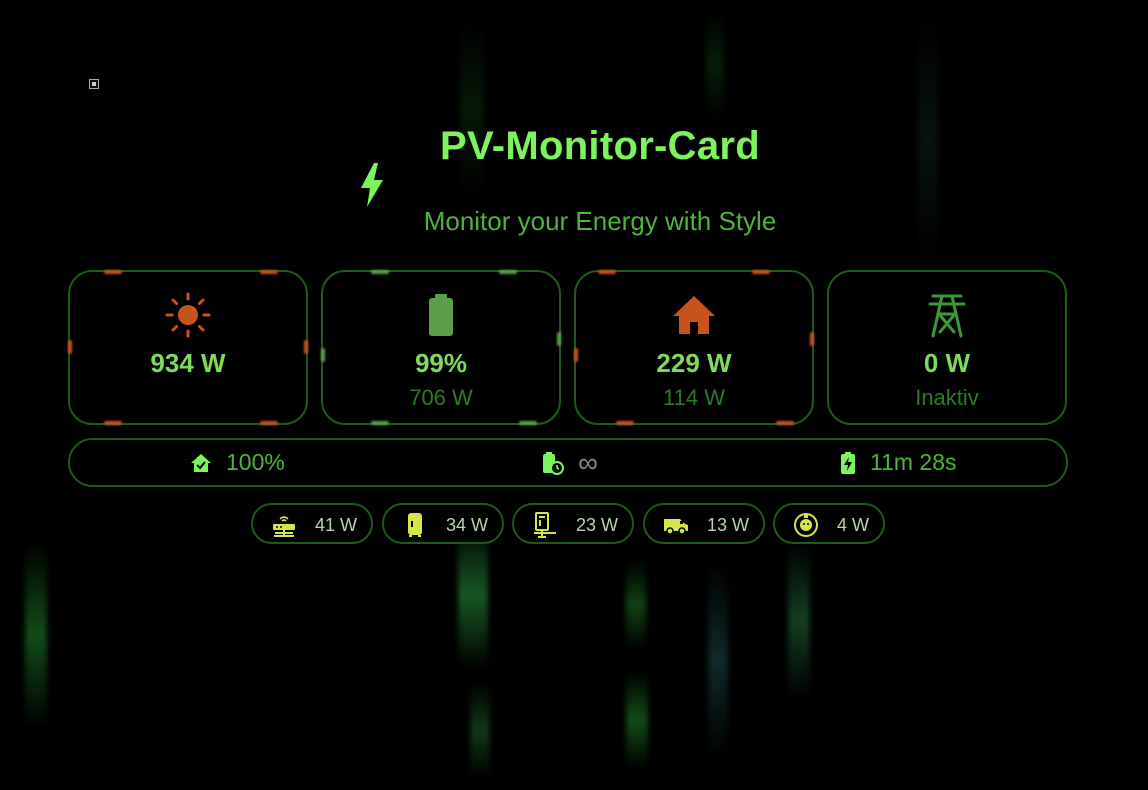  Describe the element at coordinates (913, 462) in the screenshot. I see `charge-time-value: 11m 28s` at that location.